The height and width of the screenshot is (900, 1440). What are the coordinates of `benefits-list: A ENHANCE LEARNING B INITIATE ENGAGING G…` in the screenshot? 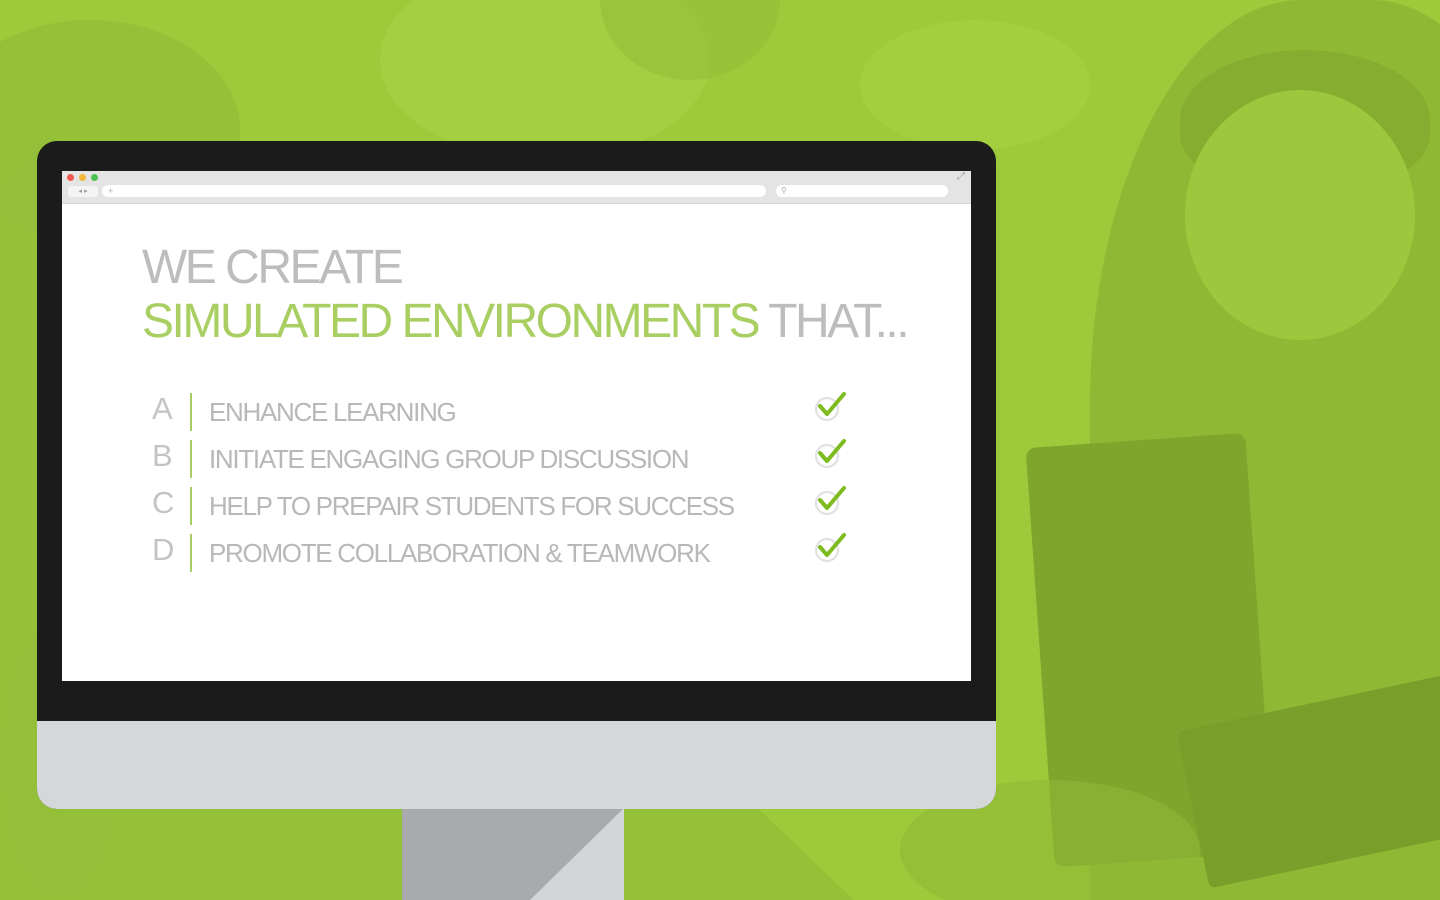 It's located at (512, 483).